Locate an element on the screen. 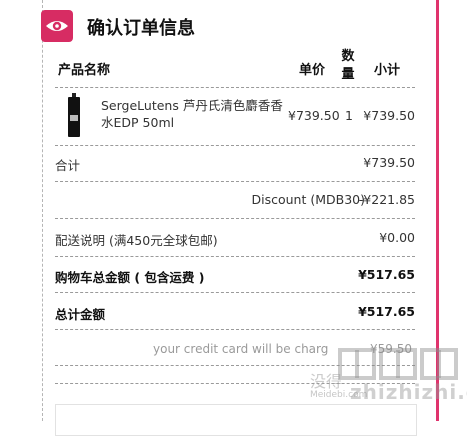 This screenshot has height=436, width=467. column-price: 单价 is located at coordinates (312, 70).